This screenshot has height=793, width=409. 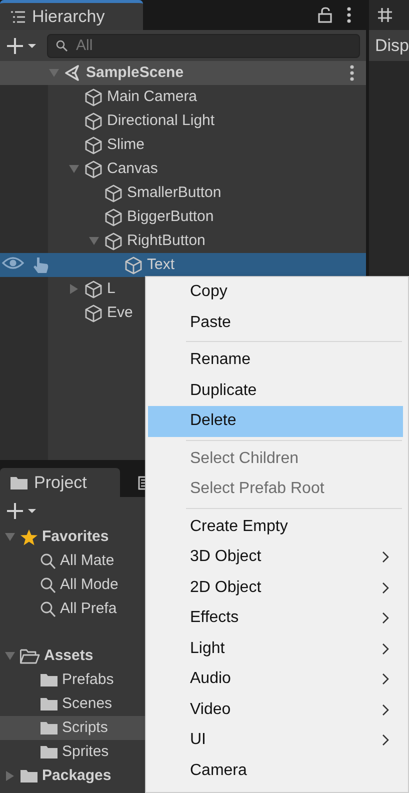 What do you see at coordinates (170, 216) in the screenshot?
I see `tree-label: BiggerButton` at bounding box center [170, 216].